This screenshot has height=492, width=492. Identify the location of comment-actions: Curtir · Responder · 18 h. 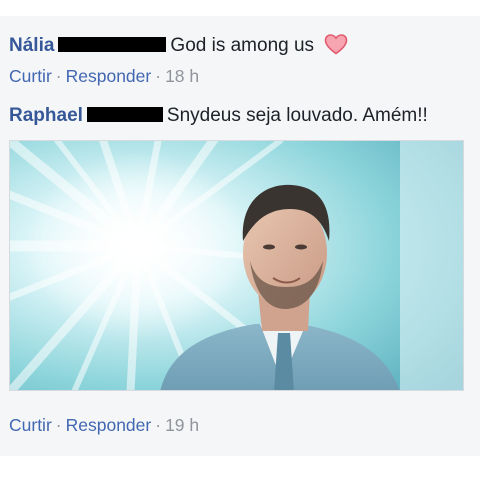
(179, 76).